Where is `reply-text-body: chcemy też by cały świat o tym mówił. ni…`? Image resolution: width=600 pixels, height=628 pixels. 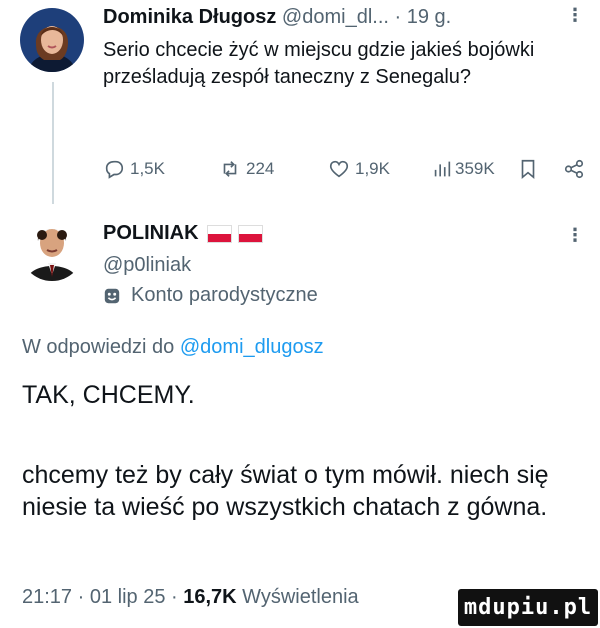
reply-text-body: chcemy też by cały świat o tym mówił. ni… is located at coordinates (285, 491).